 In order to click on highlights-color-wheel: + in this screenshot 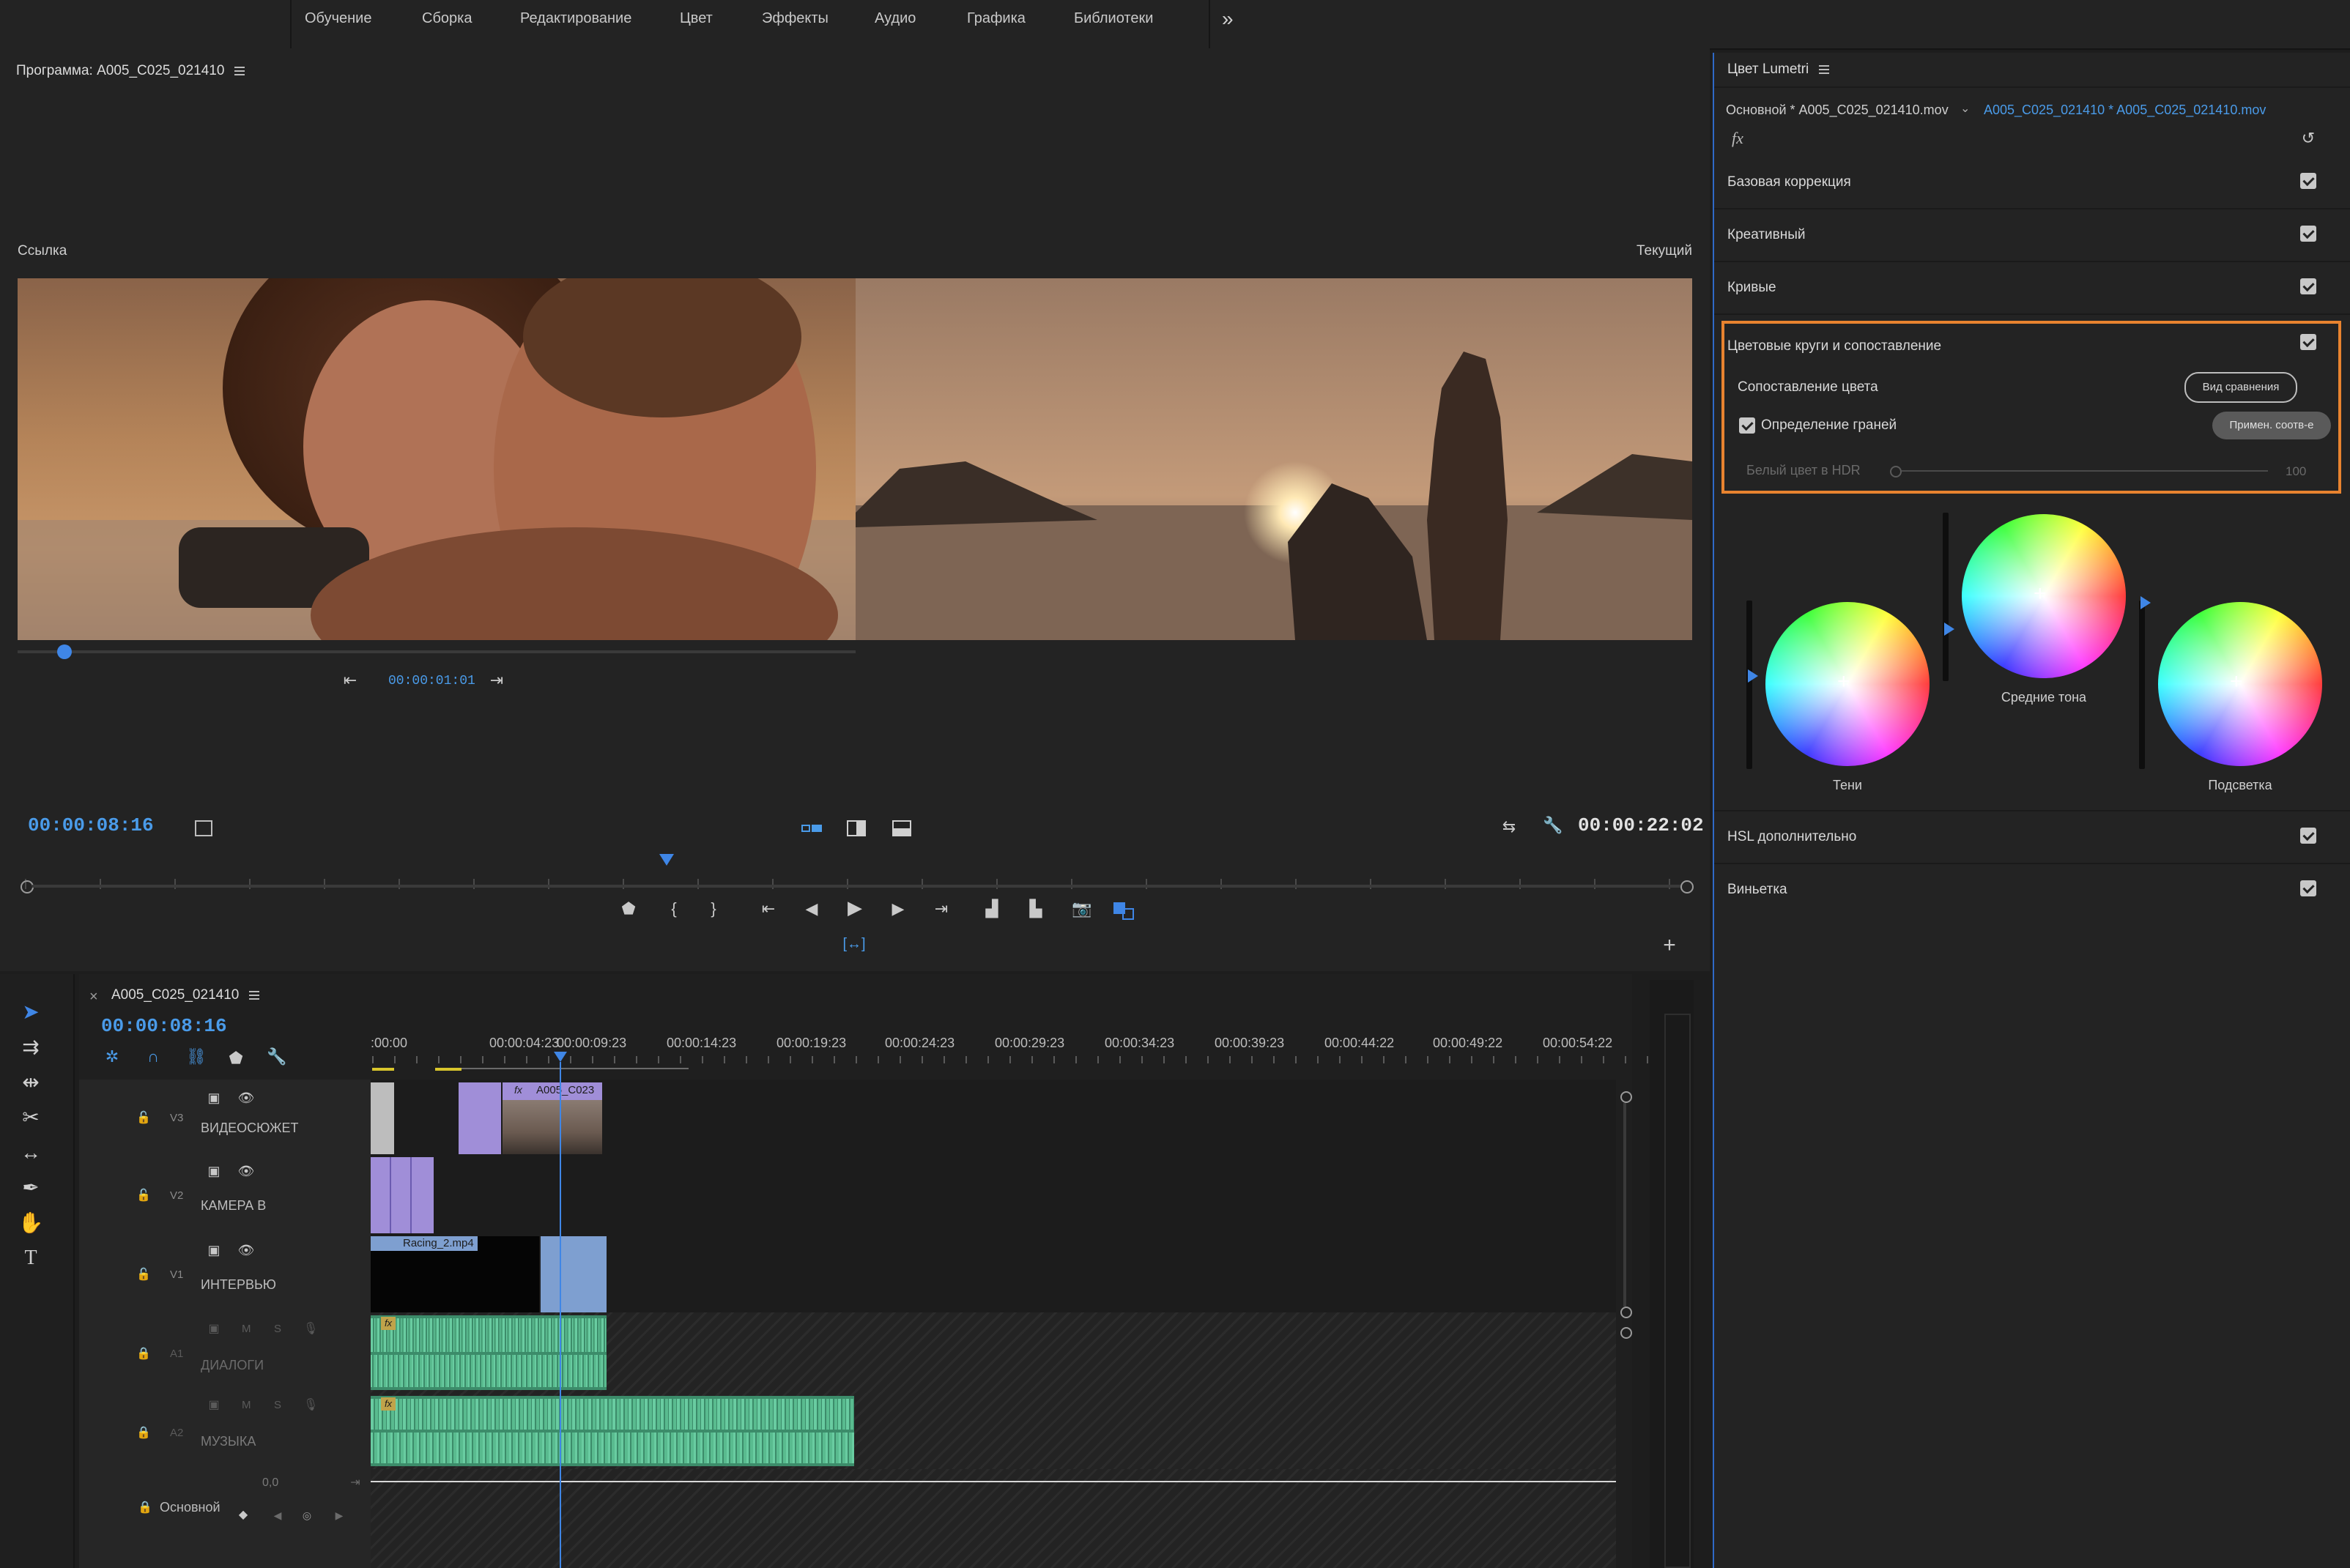, I will do `click(2240, 684)`.